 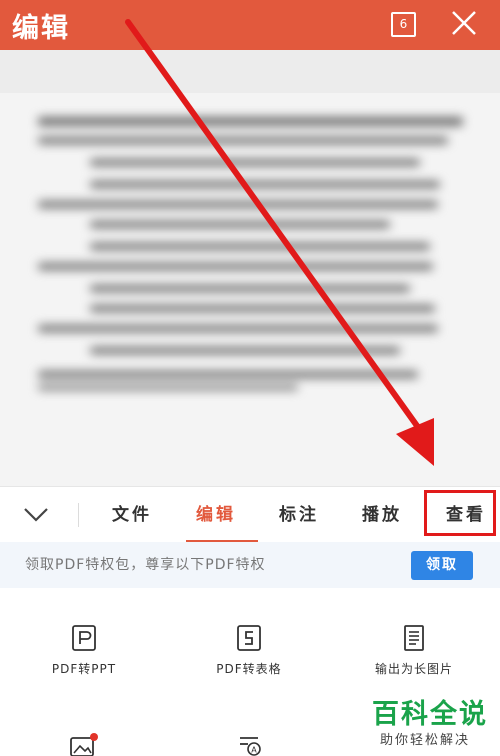 I want to click on tab-edit: 编辑, so click(x=216, y=515).